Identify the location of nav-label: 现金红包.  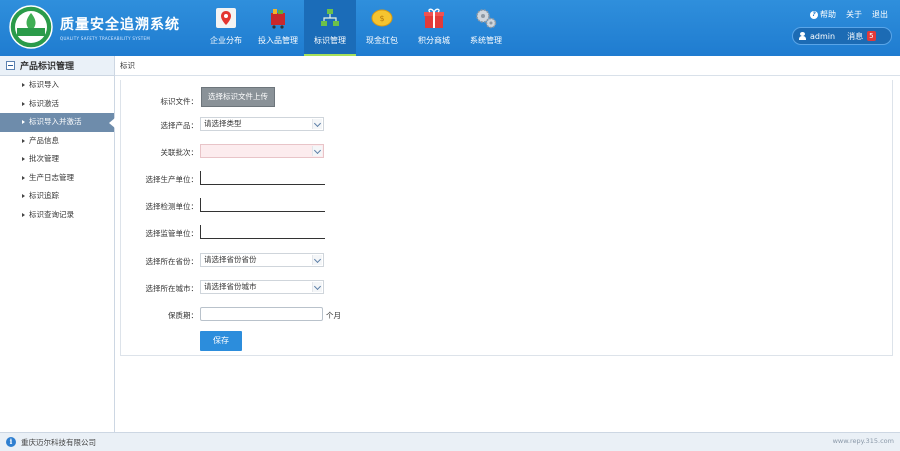
(382, 40).